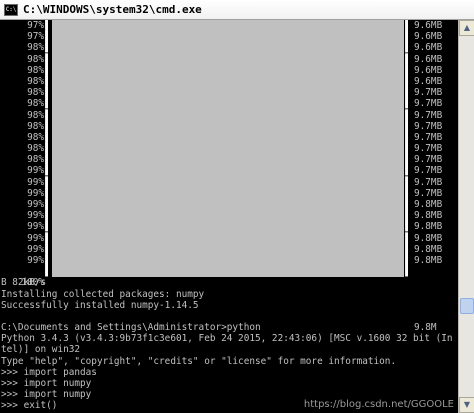  What do you see at coordinates (49, 372) in the screenshot?
I see `output-line: >>> import pandas` at bounding box center [49, 372].